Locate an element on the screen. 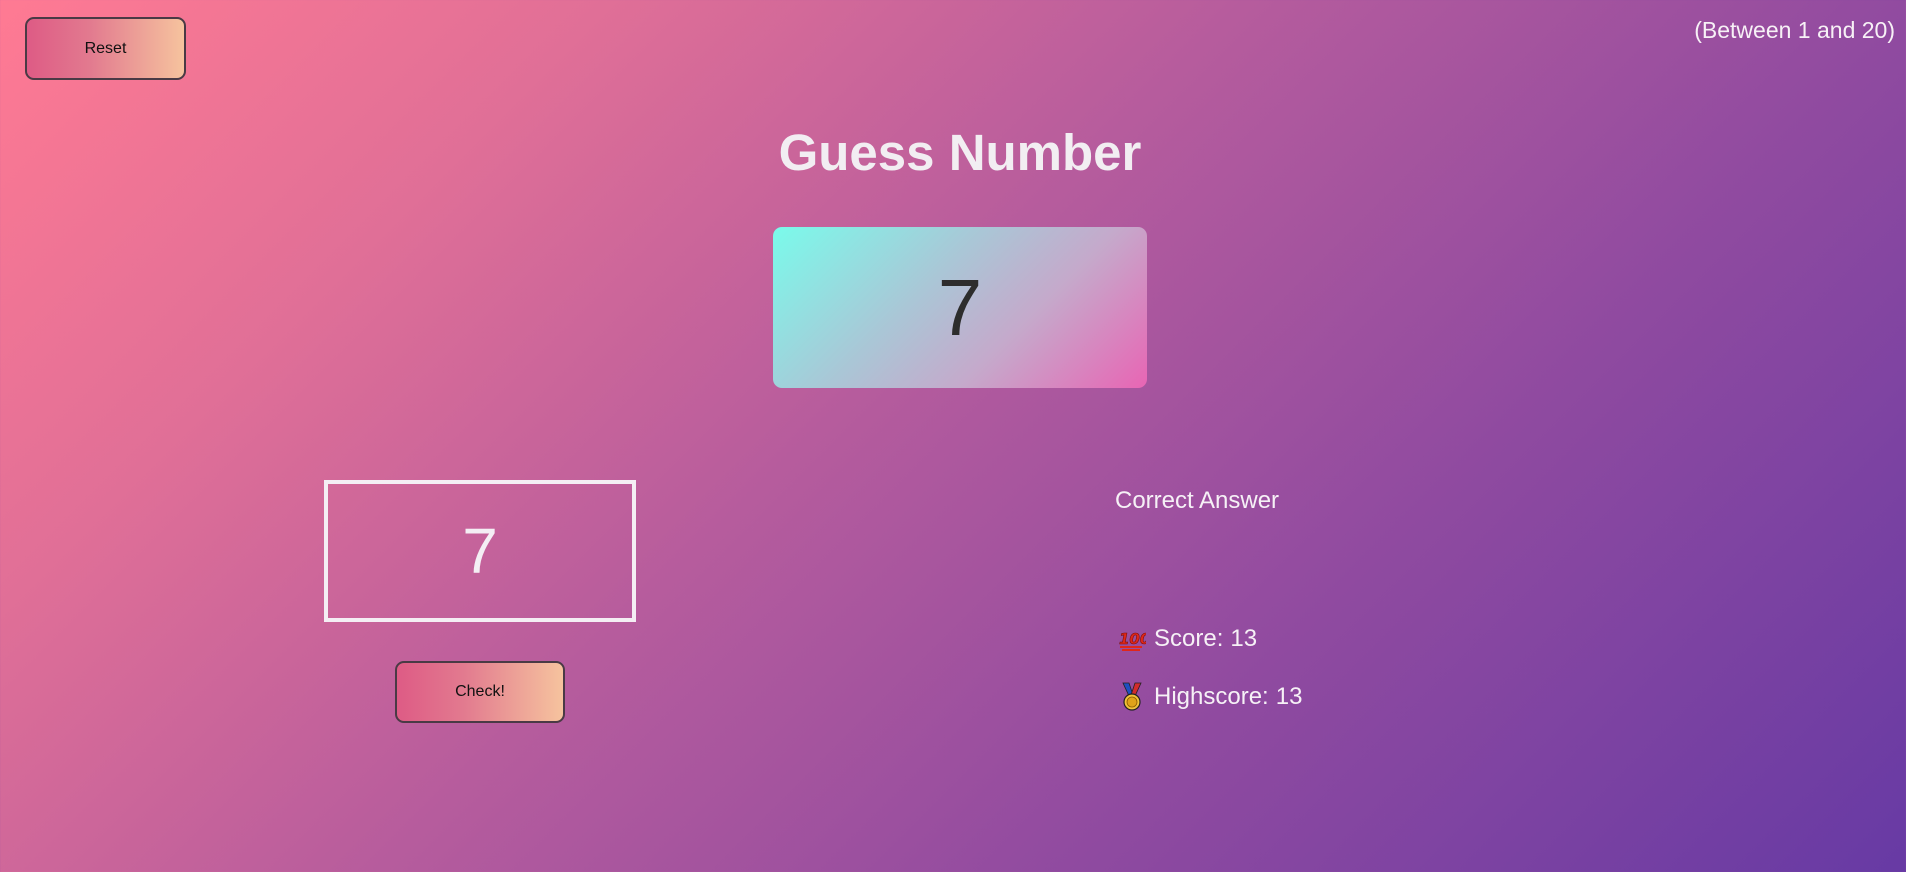 The height and width of the screenshot is (872, 1906). highscore-row: Highscore: 13 is located at coordinates (1209, 697).